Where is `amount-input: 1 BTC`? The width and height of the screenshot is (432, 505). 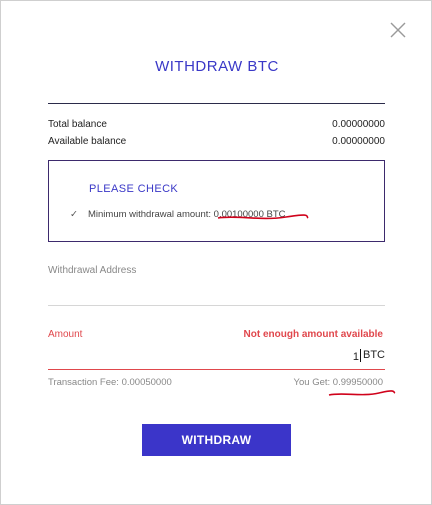 amount-input: 1 BTC is located at coordinates (216, 357).